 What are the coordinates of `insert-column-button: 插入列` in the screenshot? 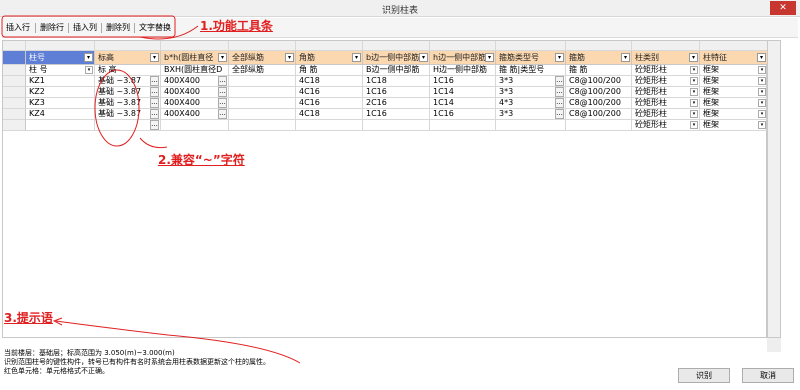 It's located at (85, 27).